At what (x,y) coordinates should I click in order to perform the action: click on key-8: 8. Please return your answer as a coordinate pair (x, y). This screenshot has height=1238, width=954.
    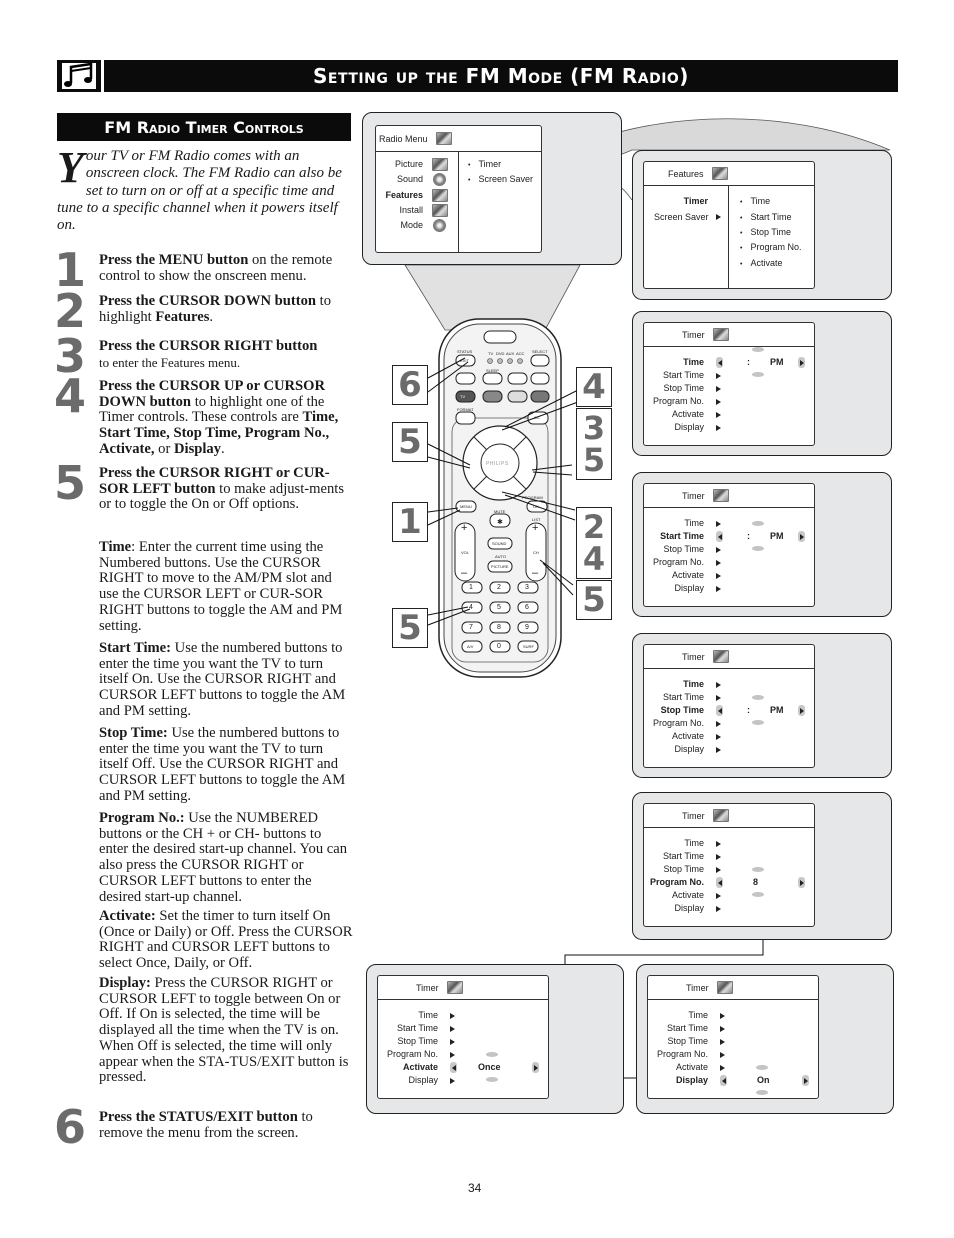
    Looking at the image, I should click on (499, 627).